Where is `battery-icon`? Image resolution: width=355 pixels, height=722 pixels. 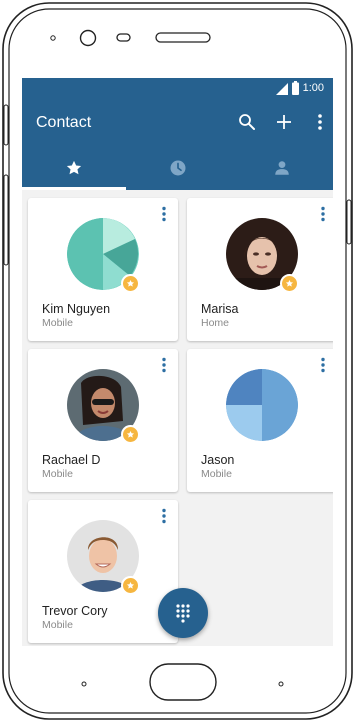
battery-icon is located at coordinates (295, 88).